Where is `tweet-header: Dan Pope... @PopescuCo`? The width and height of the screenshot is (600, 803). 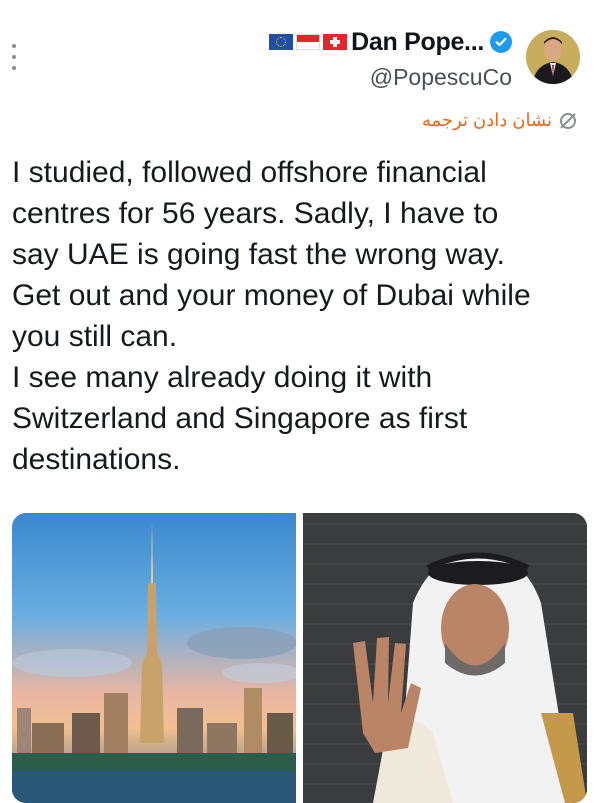 tweet-header: Dan Pope... @PopescuCo is located at coordinates (423, 56).